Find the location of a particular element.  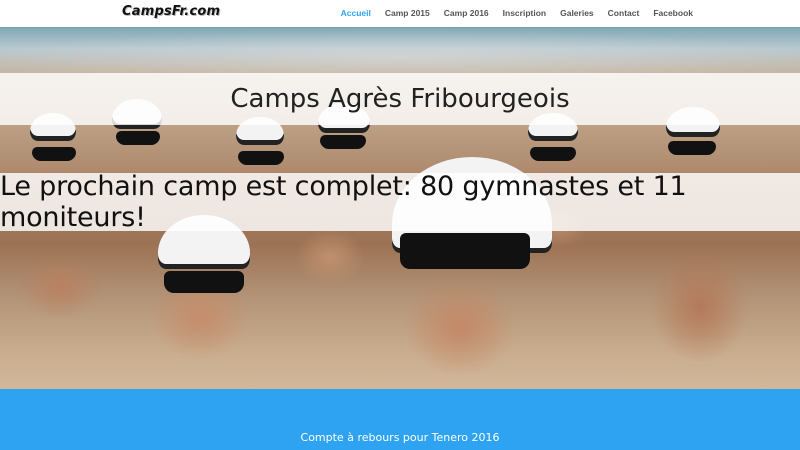

countdown-label: Compte à rebours pour Tenero 2016 is located at coordinates (400, 437).